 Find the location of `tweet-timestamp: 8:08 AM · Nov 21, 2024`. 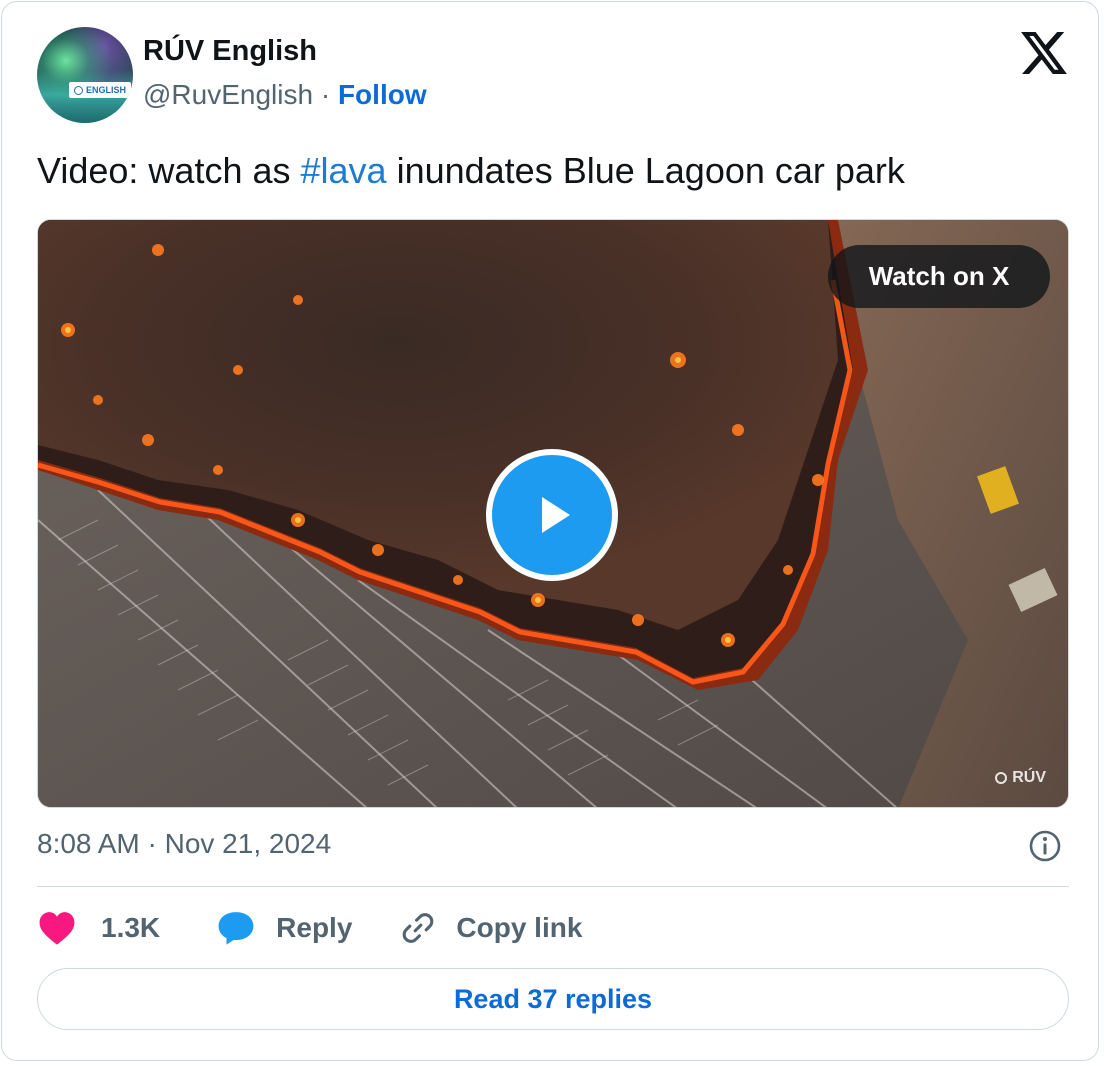

tweet-timestamp: 8:08 AM · Nov 21, 2024 is located at coordinates (184, 844).